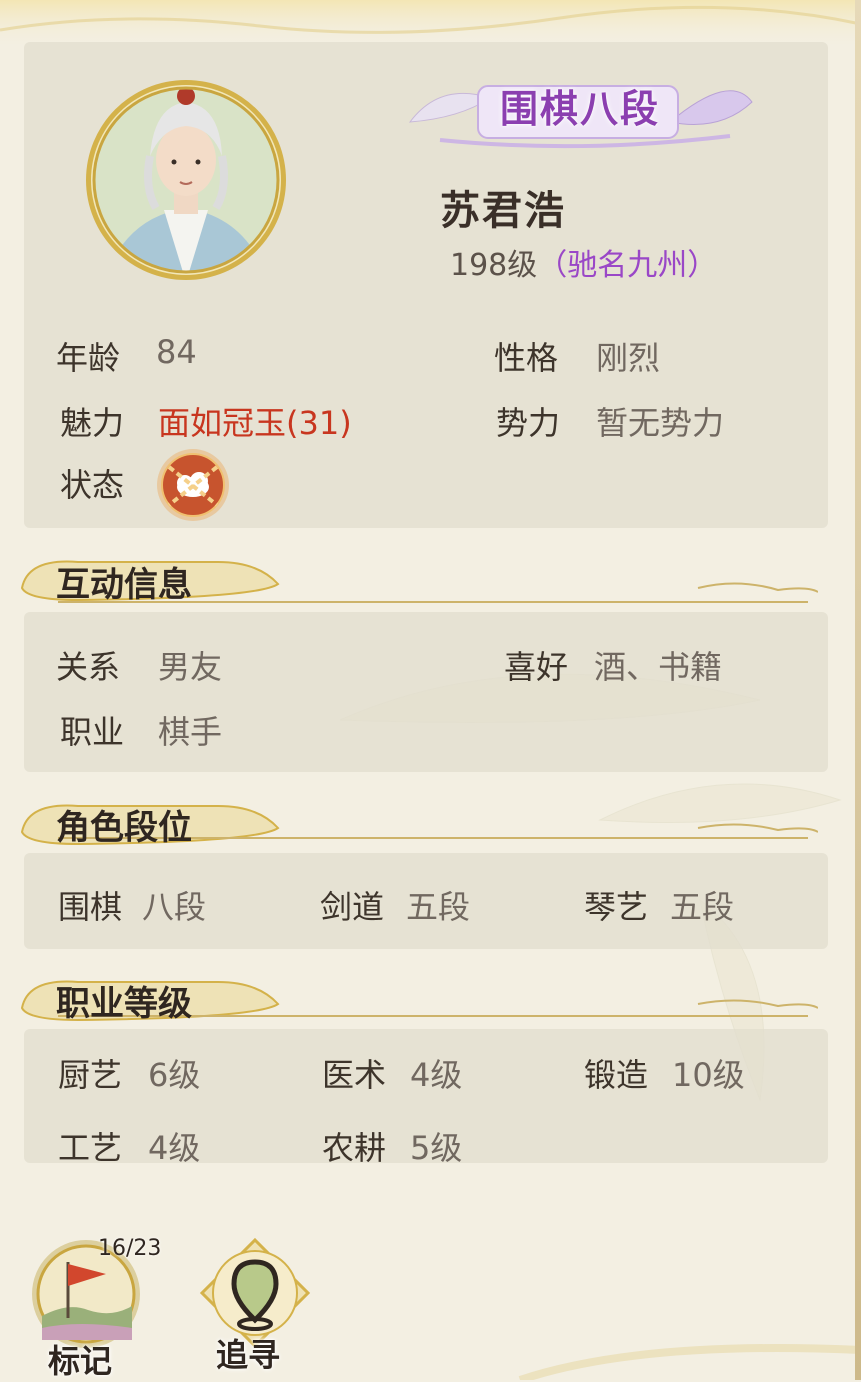  Describe the element at coordinates (627, 265) in the screenshot. I see `fame-rank: （驰名九州）` at that location.